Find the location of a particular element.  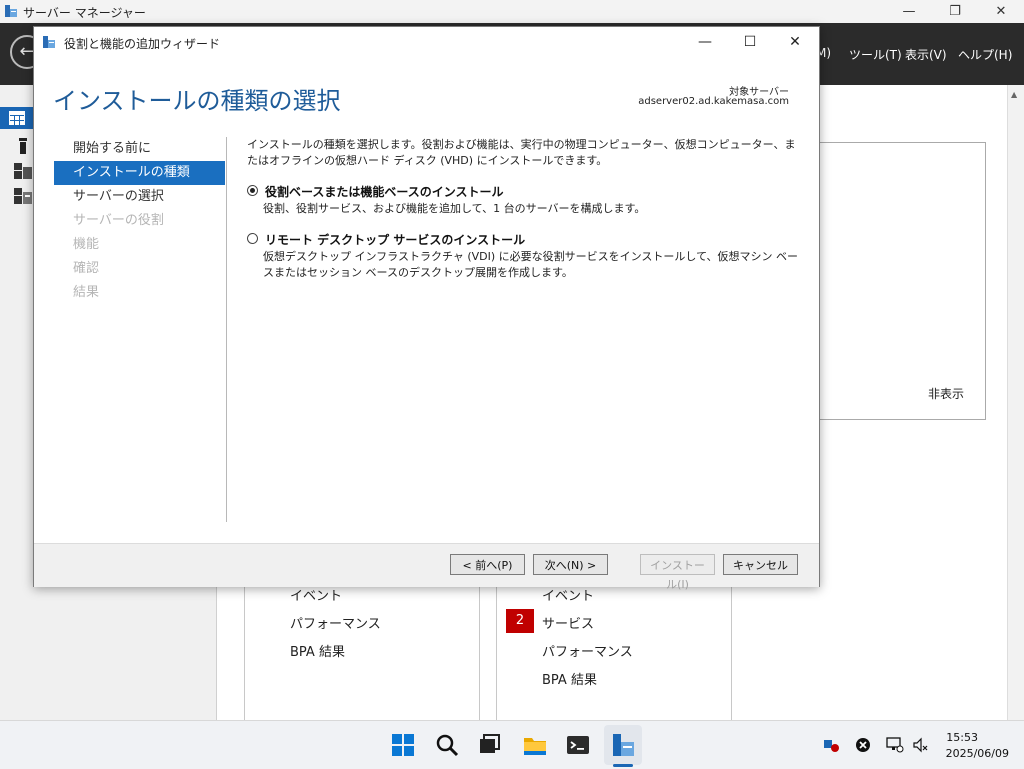

wizard-app-icon is located at coordinates (49, 42).